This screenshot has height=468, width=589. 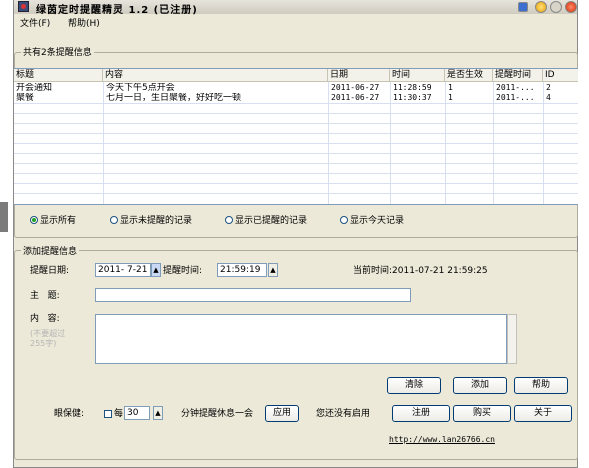 What do you see at coordinates (123, 270) in the screenshot?
I see `date-picker: 2011- 7-21` at bounding box center [123, 270].